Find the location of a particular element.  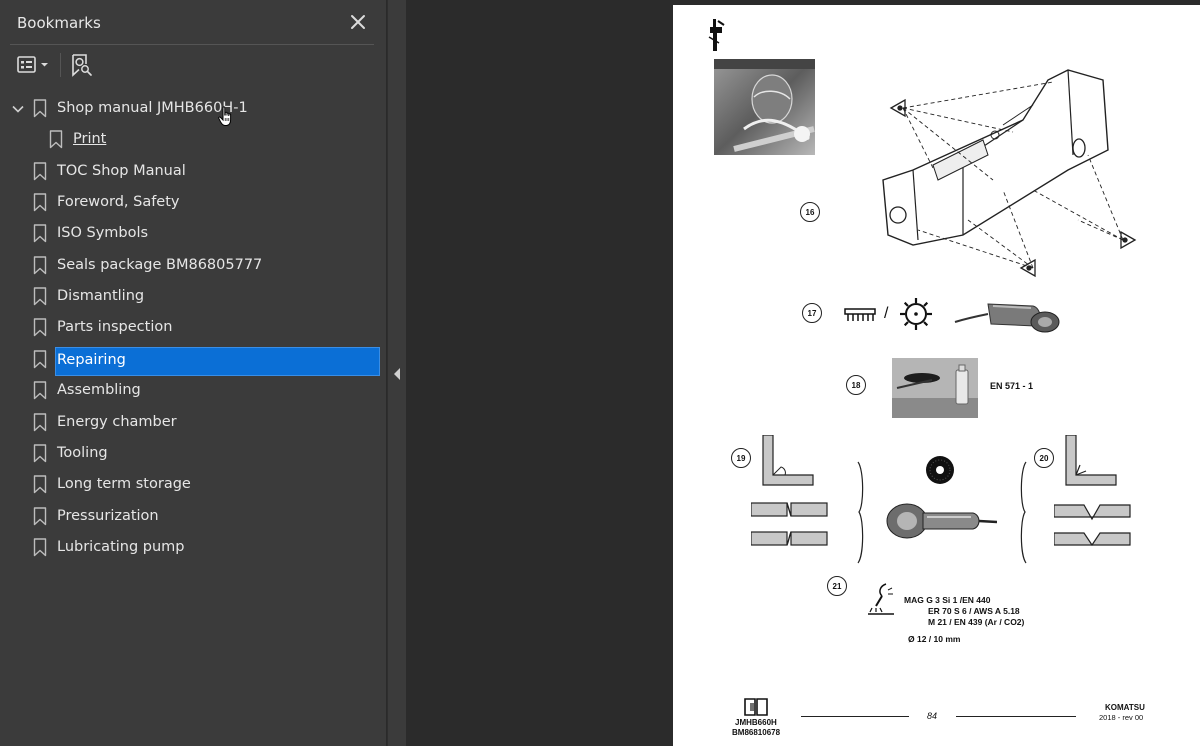

welding-photo is located at coordinates (764, 107).